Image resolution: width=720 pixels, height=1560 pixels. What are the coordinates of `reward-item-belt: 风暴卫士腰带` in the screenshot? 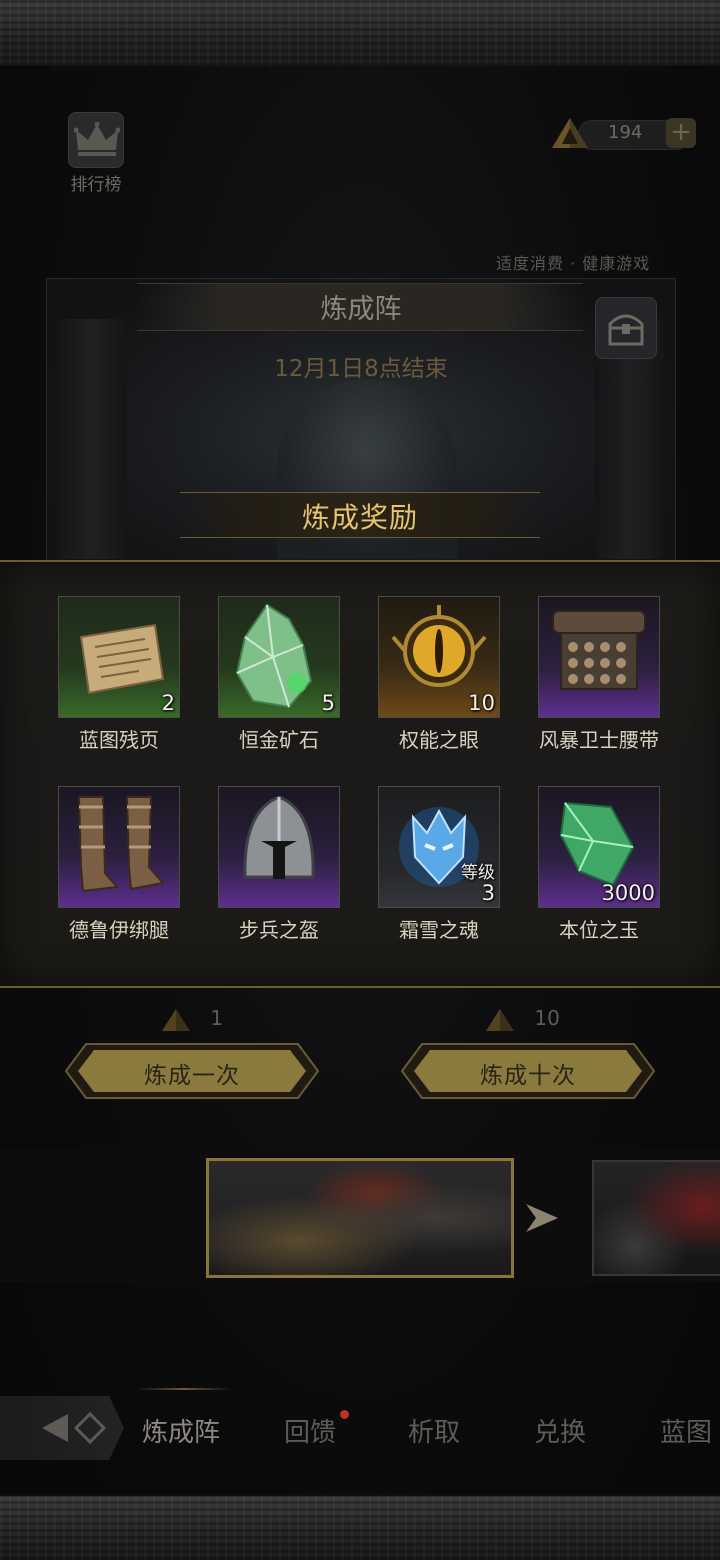 It's located at (598, 657).